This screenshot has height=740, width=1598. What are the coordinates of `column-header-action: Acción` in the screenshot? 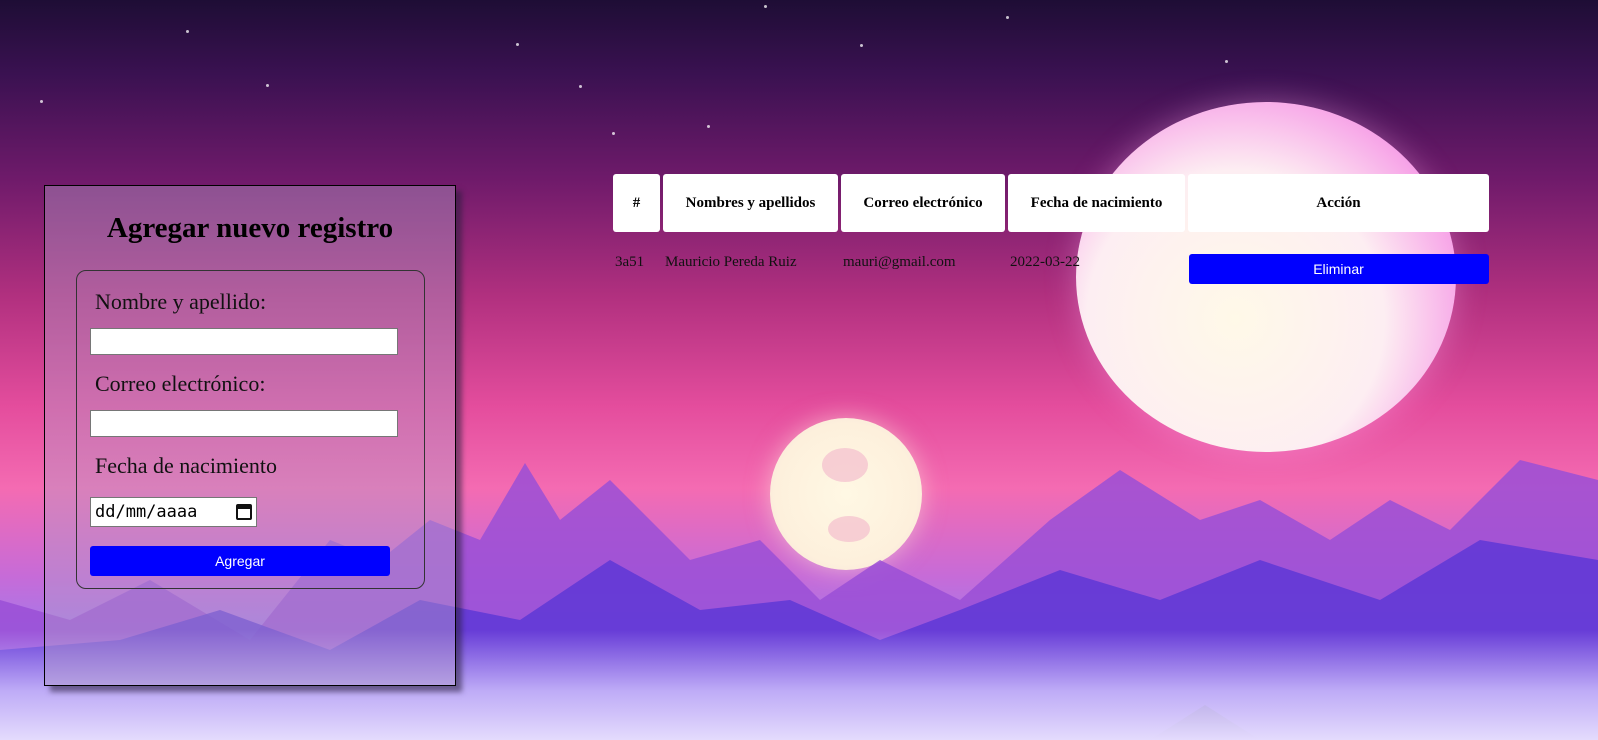 It's located at (1338, 203).